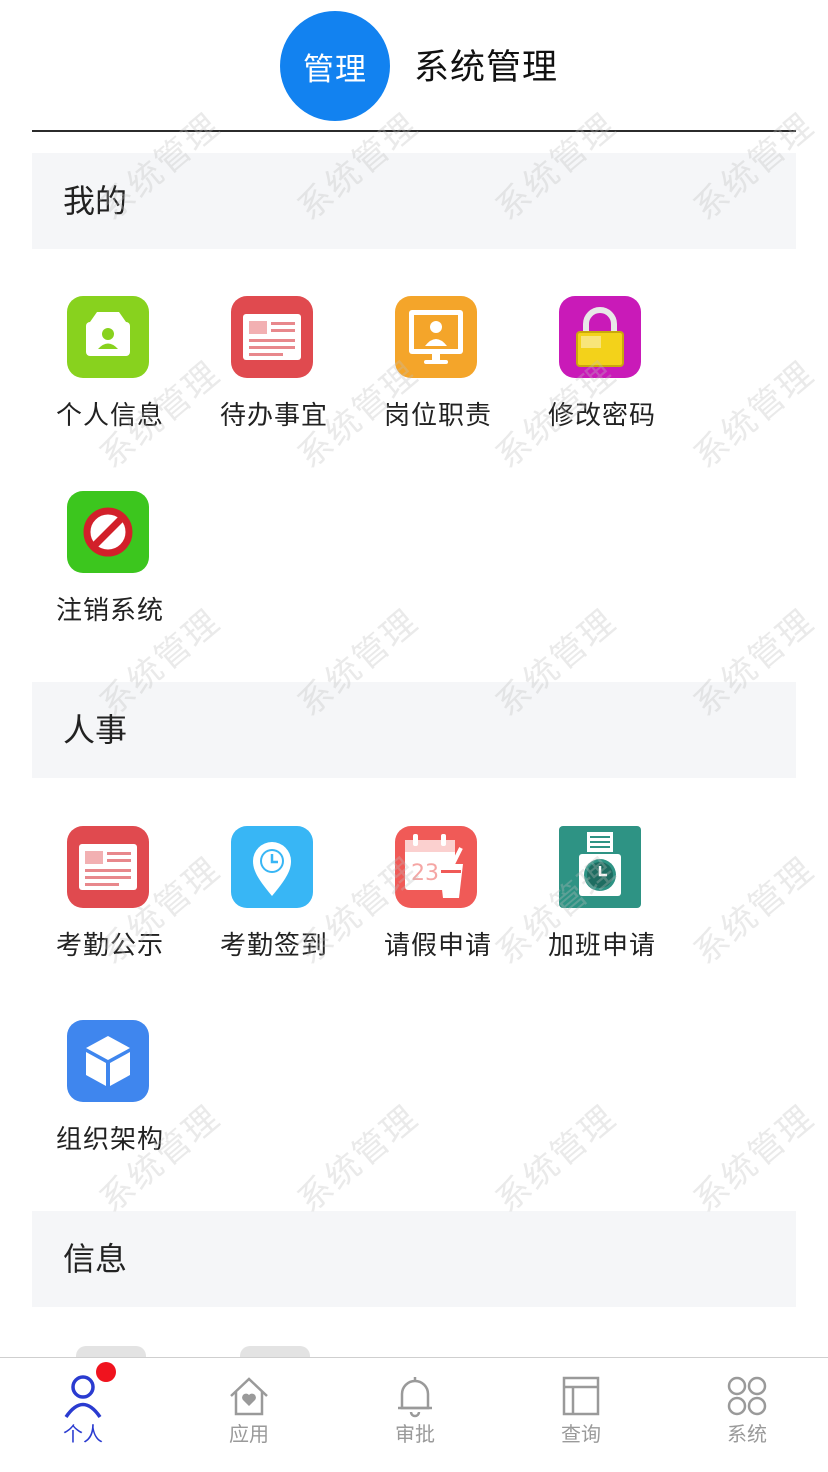  I want to click on tile-clock-in: 考勤签到, so click(276, 901).